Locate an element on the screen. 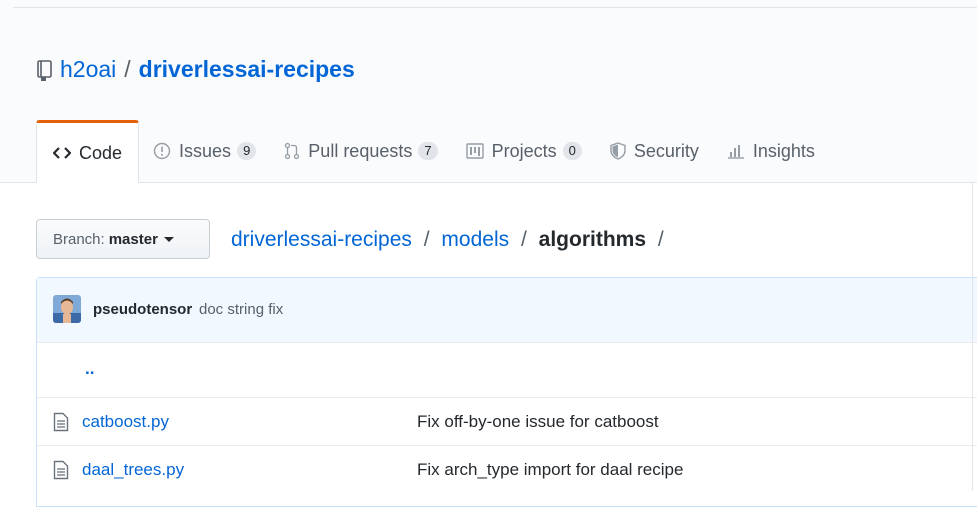  caret-down-icon is located at coordinates (168, 239).